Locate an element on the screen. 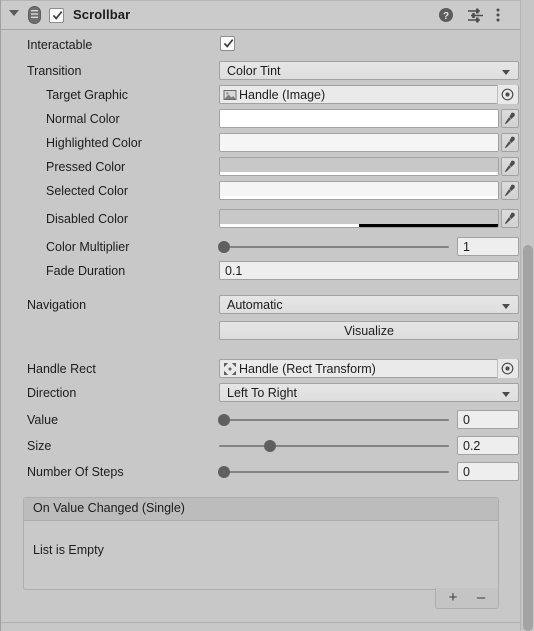  help-icon: ? is located at coordinates (447, 15).